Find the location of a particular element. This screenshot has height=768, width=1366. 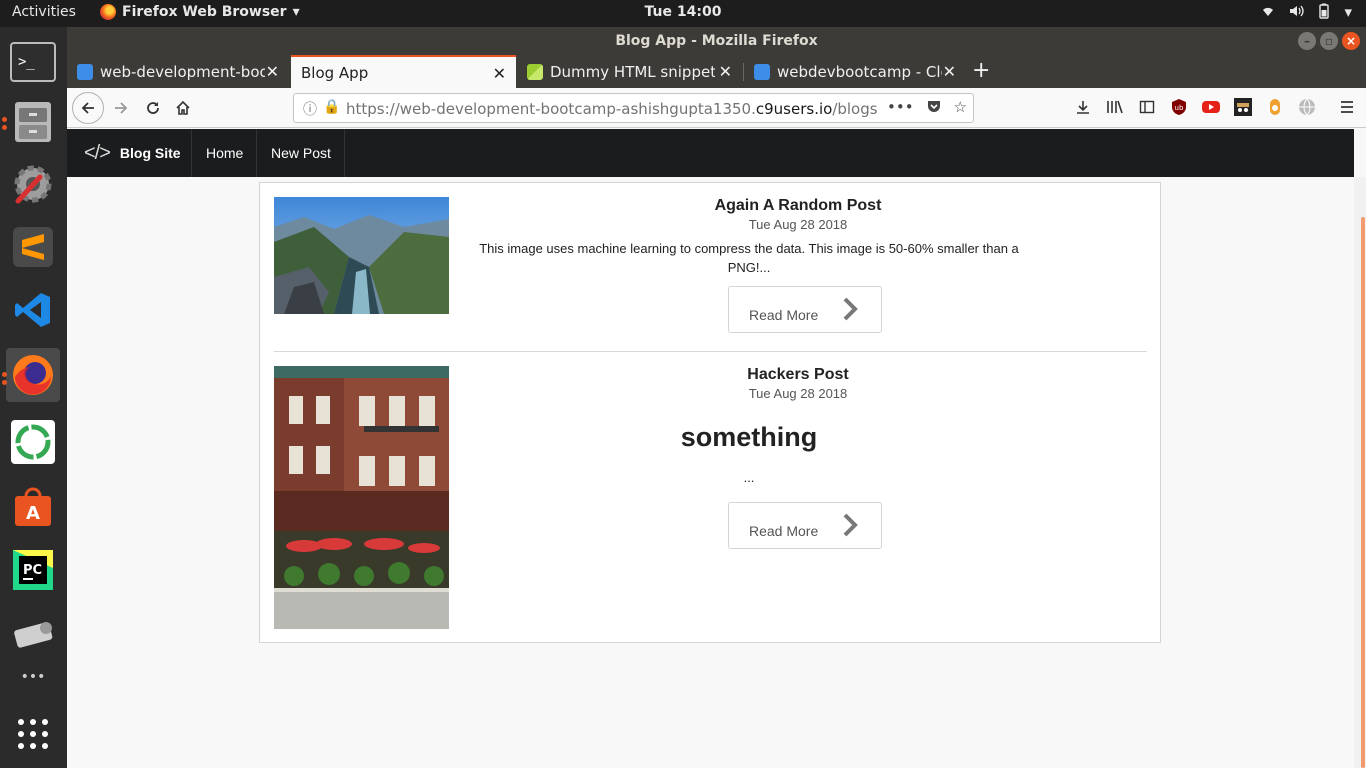

settings-launcher is located at coordinates (33, 184).